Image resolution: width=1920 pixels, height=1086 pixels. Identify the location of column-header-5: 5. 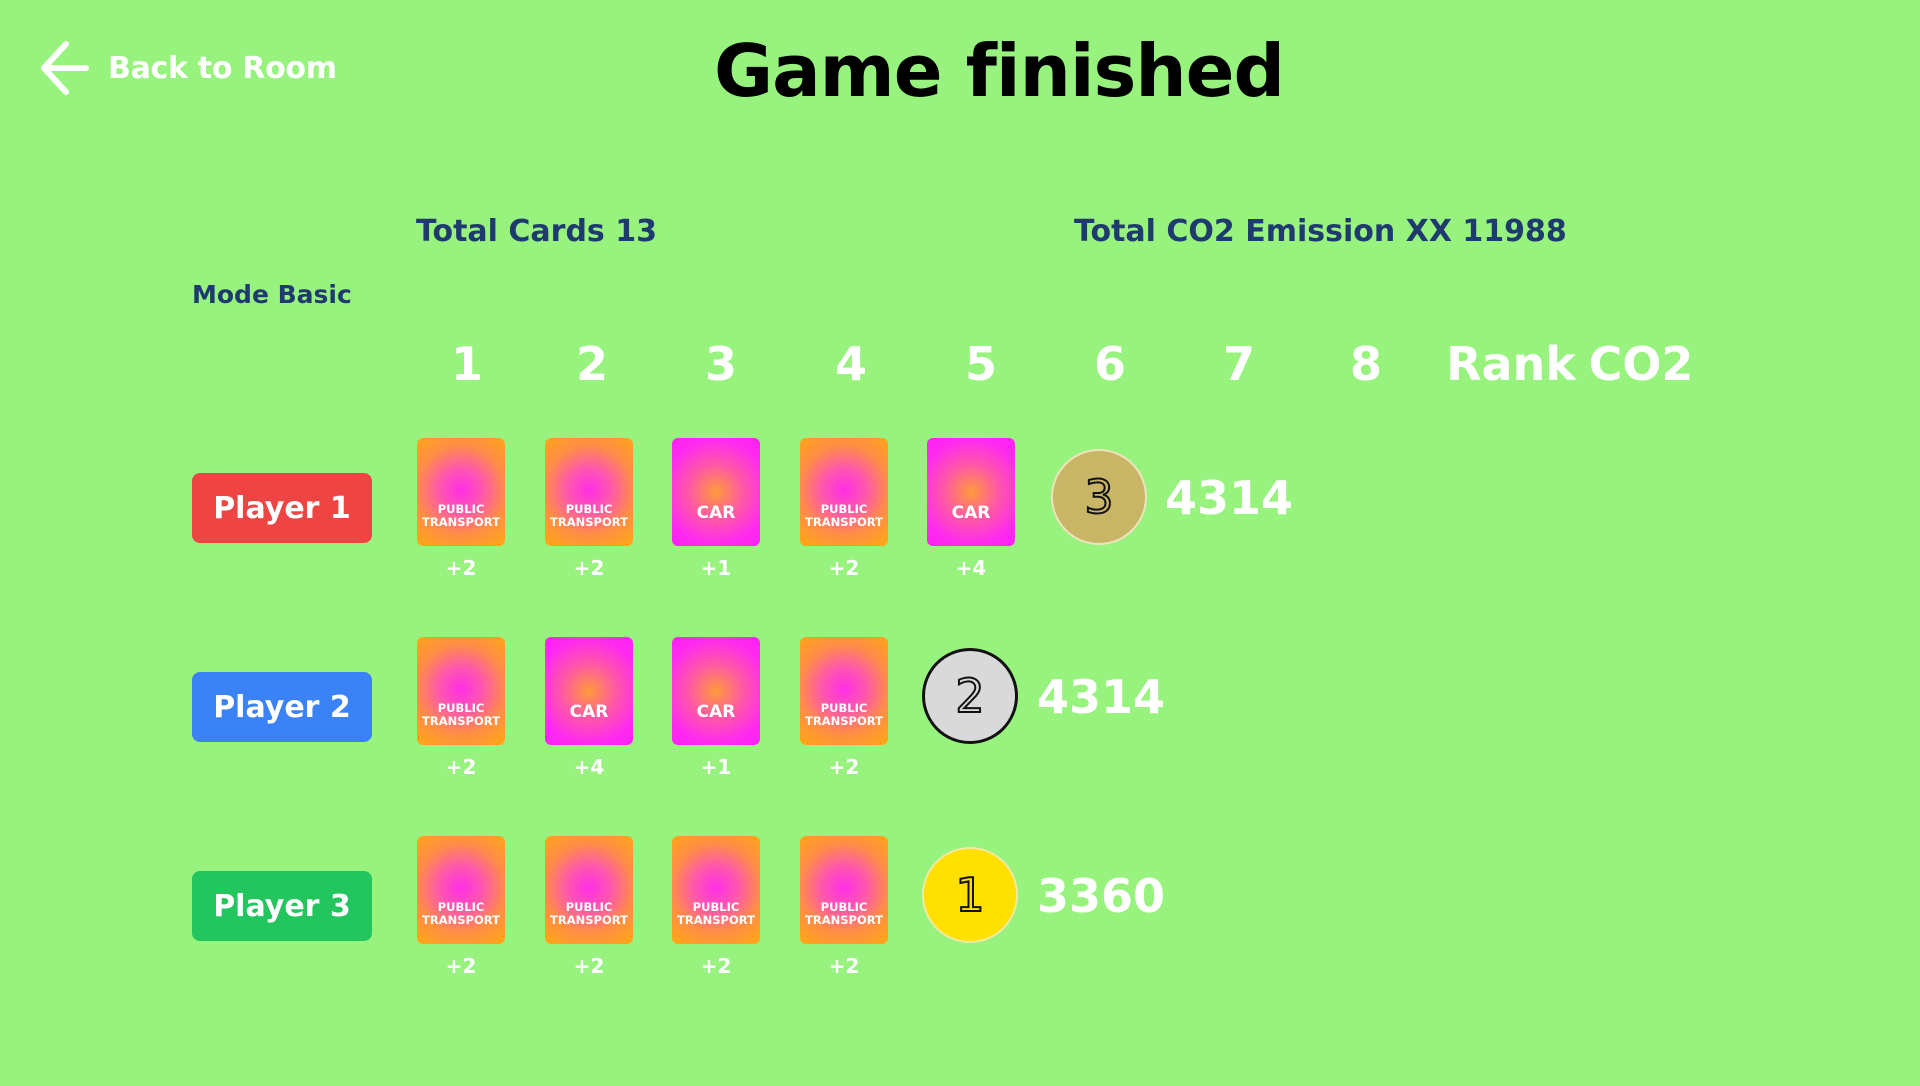
(981, 364).